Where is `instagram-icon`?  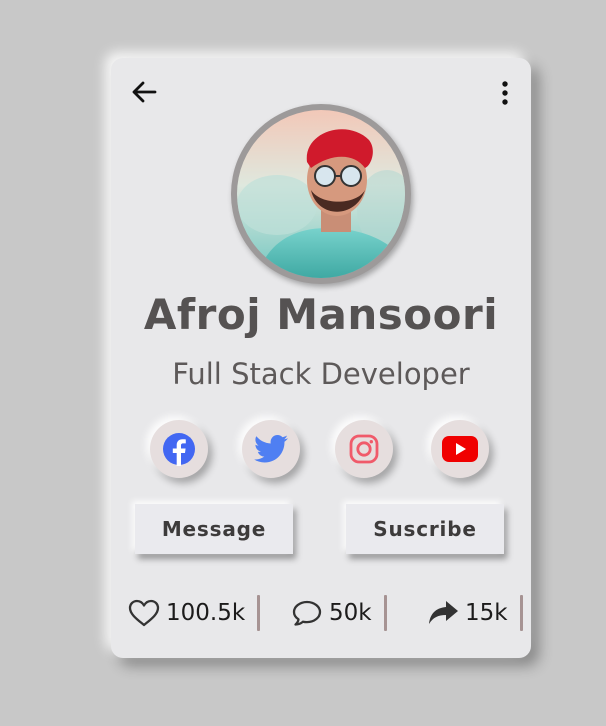 instagram-icon is located at coordinates (364, 449).